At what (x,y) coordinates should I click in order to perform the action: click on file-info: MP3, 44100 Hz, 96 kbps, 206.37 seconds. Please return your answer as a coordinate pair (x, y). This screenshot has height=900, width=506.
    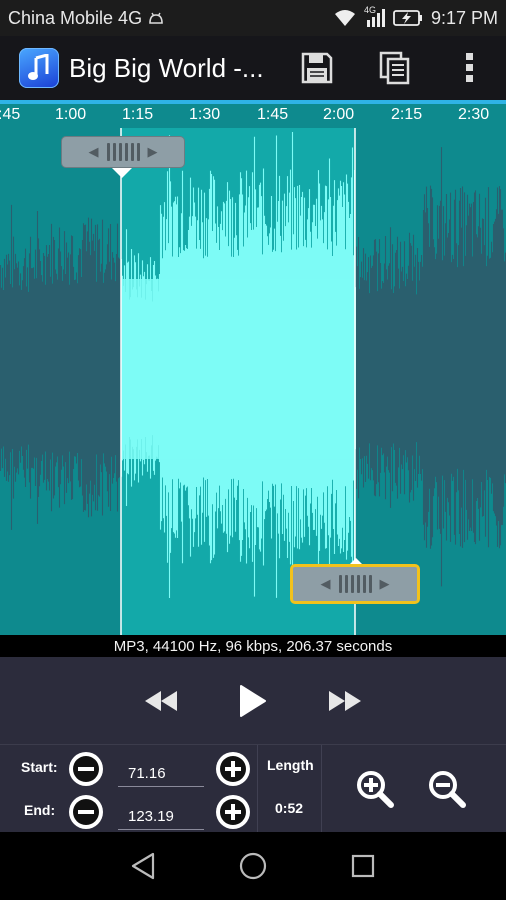
    Looking at the image, I should click on (253, 646).